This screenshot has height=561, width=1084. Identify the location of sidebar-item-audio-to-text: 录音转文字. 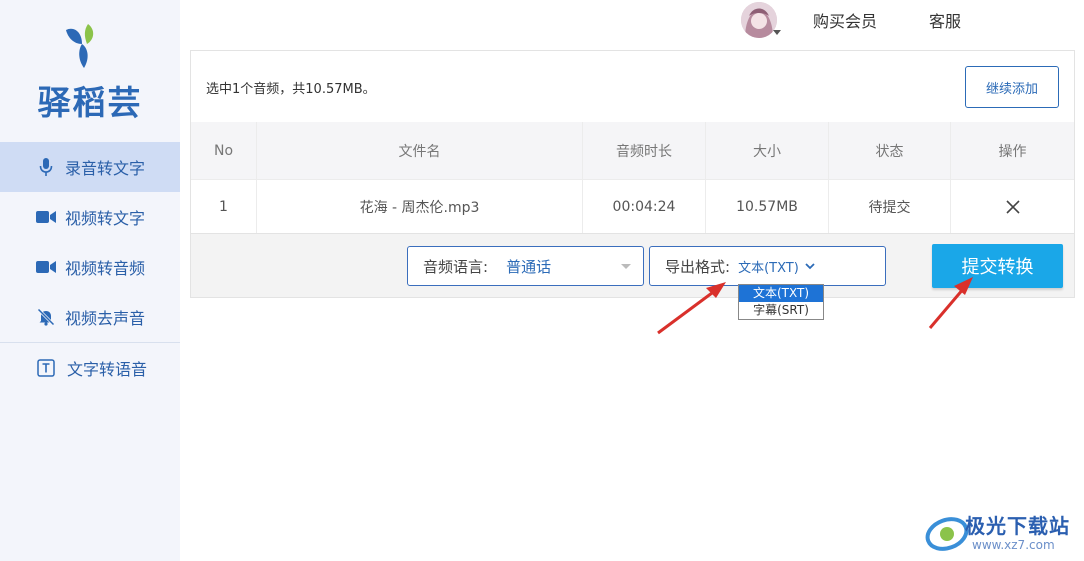
(90, 167).